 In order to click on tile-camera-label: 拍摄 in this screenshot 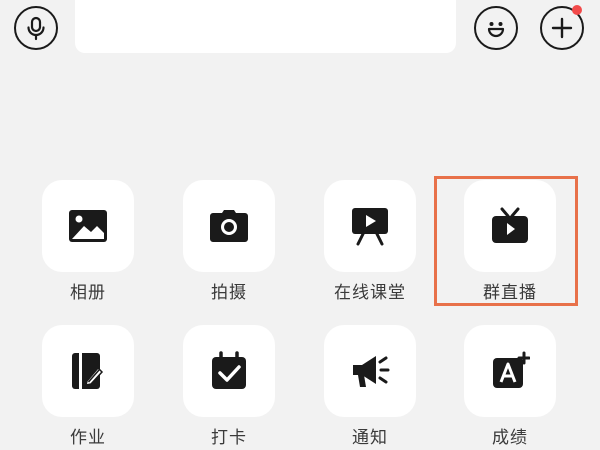, I will do `click(229, 293)`.